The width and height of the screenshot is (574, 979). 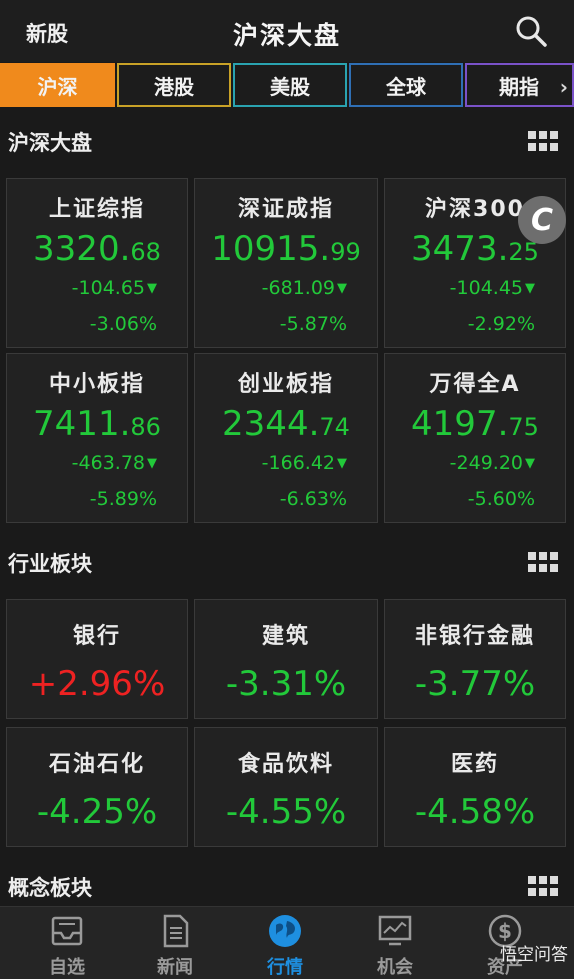 I want to click on industry-card: 石油石化 -4.25%, so click(x=97, y=787).